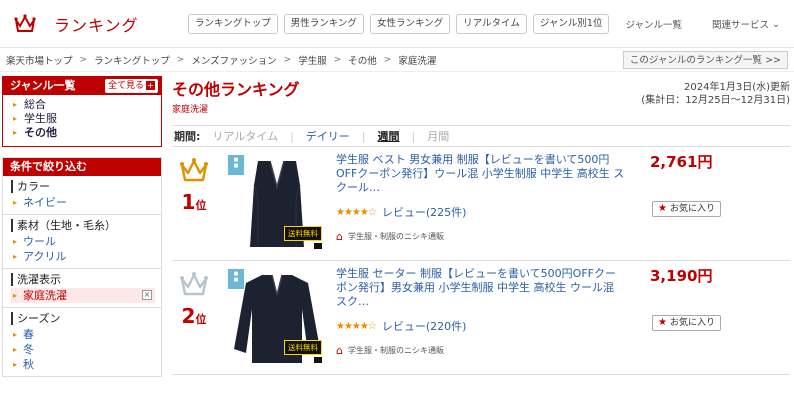 This screenshot has height=405, width=794. Describe the element at coordinates (83, 334) in the screenshot. I see `filter-item-spring: 春` at that location.